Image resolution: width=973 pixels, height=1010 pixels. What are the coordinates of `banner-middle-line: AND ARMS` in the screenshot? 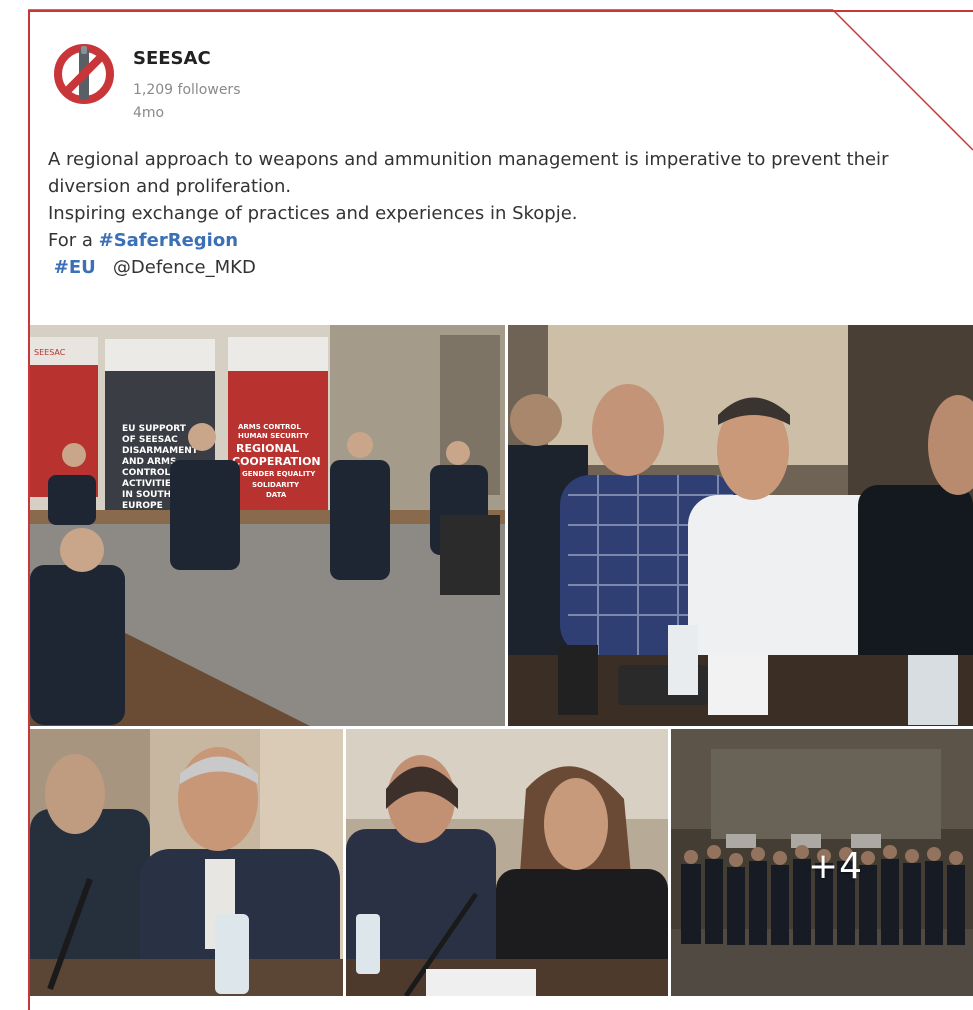 It's located at (149, 462).